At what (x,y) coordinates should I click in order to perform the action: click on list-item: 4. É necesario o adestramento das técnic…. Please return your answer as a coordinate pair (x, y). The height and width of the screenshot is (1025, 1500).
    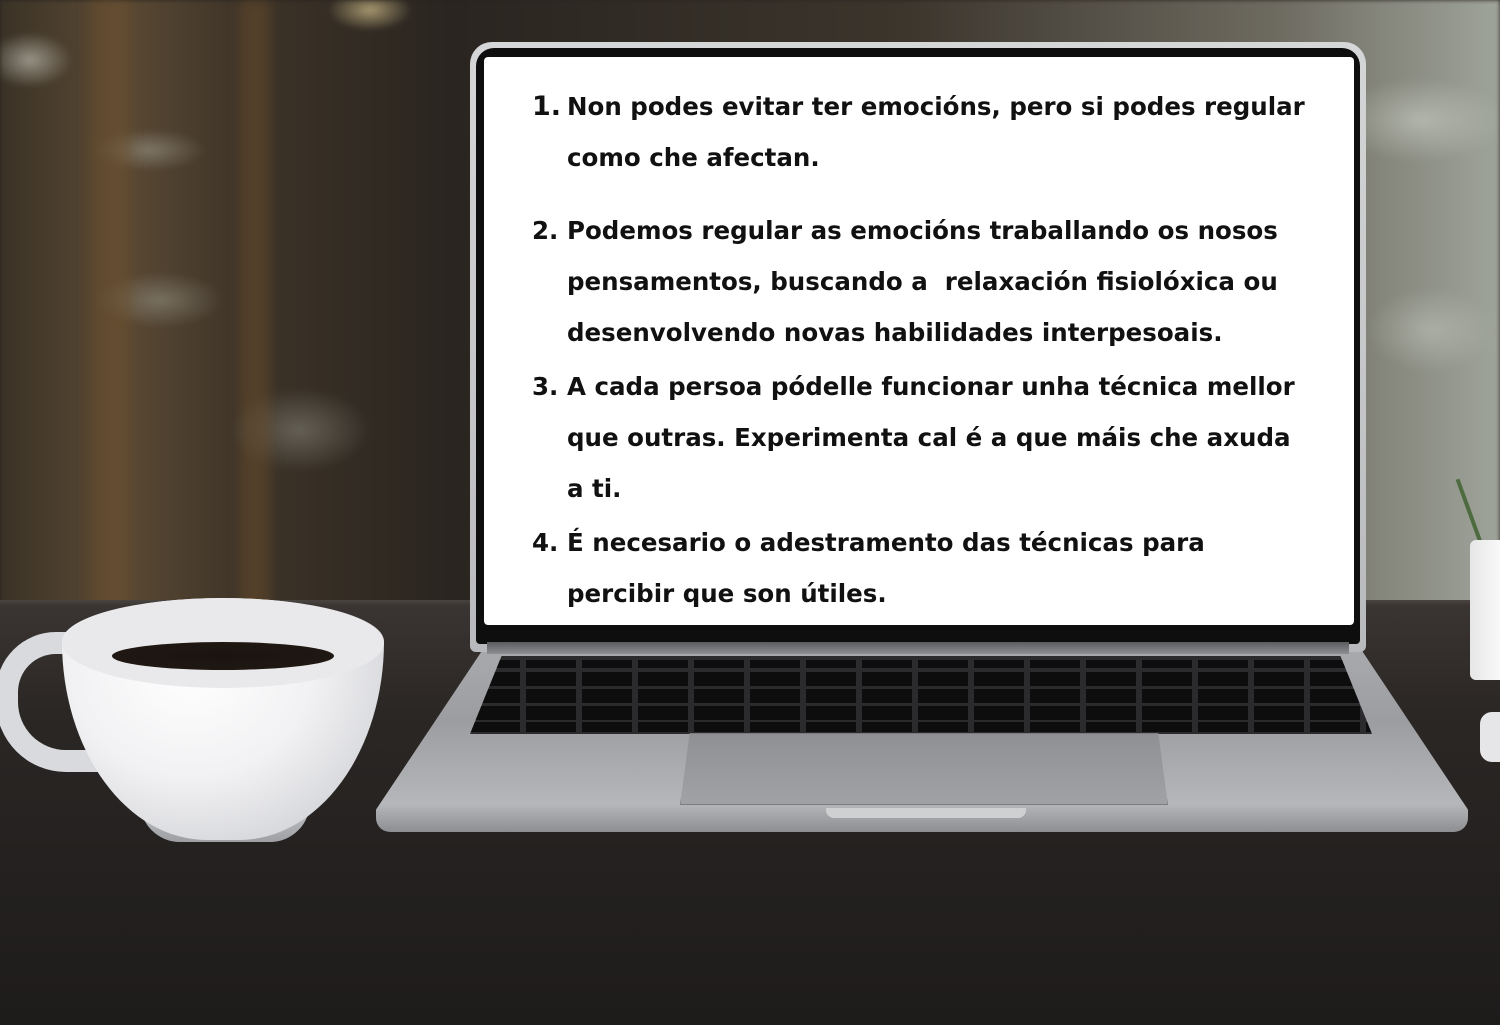
    Looking at the image, I should click on (932, 568).